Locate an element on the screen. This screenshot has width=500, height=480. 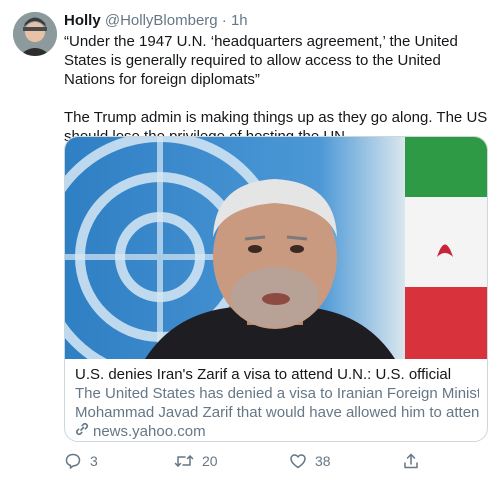
retweet-icon is located at coordinates (184, 461).